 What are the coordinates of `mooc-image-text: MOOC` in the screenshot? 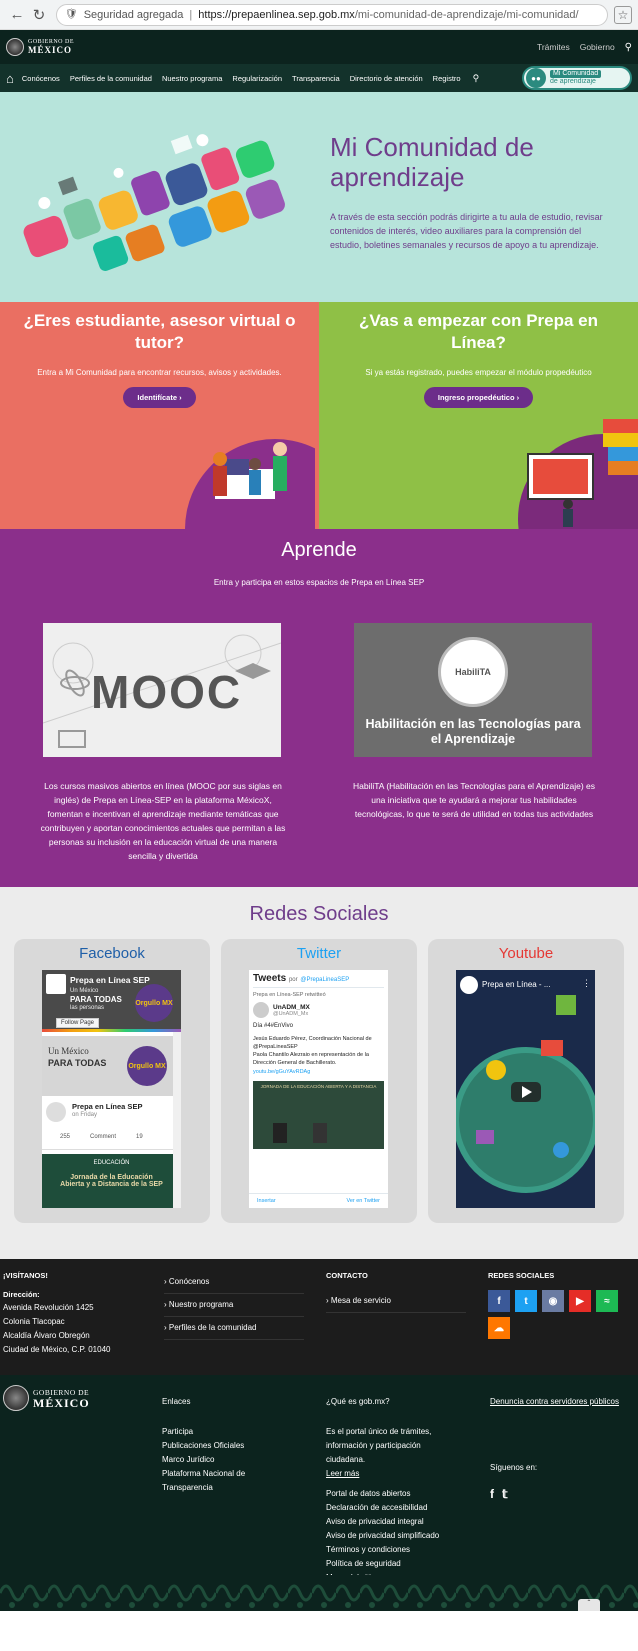 It's located at (167, 692).